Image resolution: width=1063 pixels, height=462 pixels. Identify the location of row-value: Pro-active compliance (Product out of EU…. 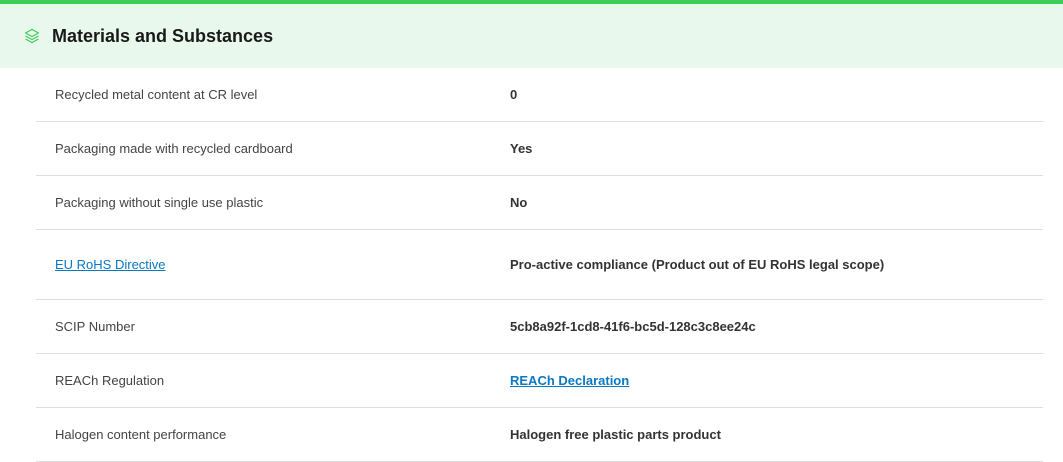
(697, 264).